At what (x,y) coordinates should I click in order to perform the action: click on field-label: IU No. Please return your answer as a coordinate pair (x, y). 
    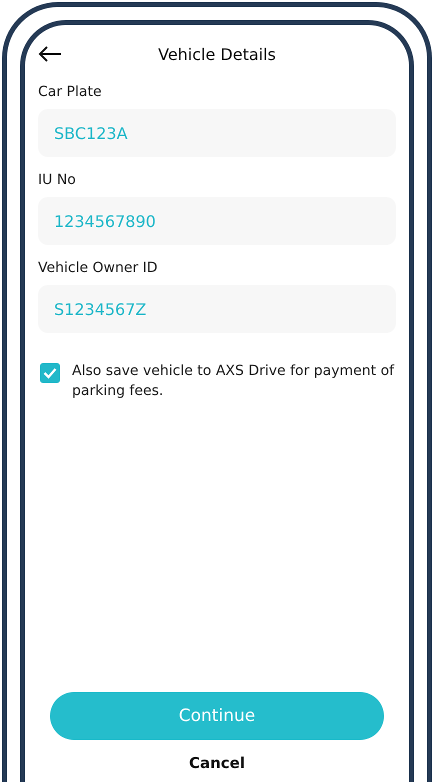
    Looking at the image, I should click on (57, 180).